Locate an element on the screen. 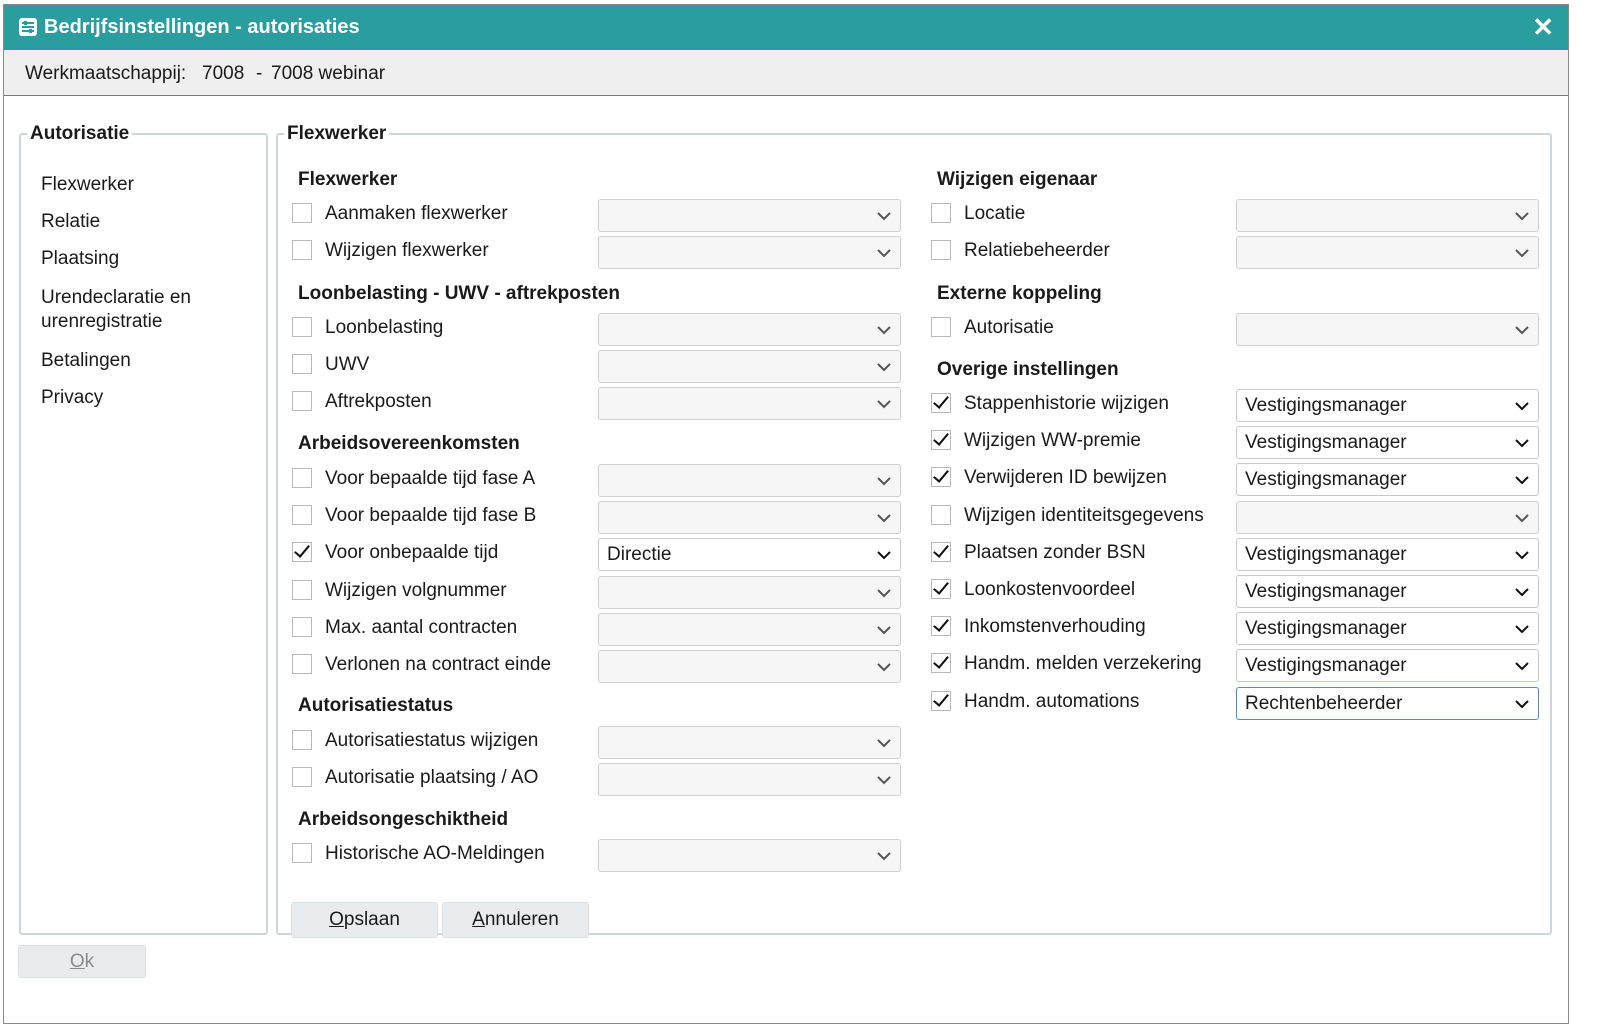 Image resolution: width=1603 pixels, height=1024 pixels. checkbox-loonbelasting is located at coordinates (302, 327).